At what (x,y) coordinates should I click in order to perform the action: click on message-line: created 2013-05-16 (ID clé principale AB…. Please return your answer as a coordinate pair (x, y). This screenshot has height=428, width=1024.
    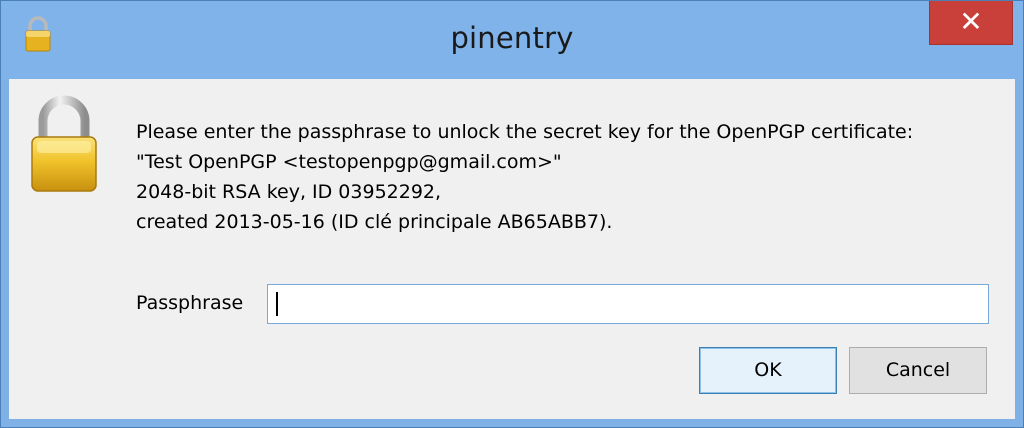
    Looking at the image, I should click on (374, 222).